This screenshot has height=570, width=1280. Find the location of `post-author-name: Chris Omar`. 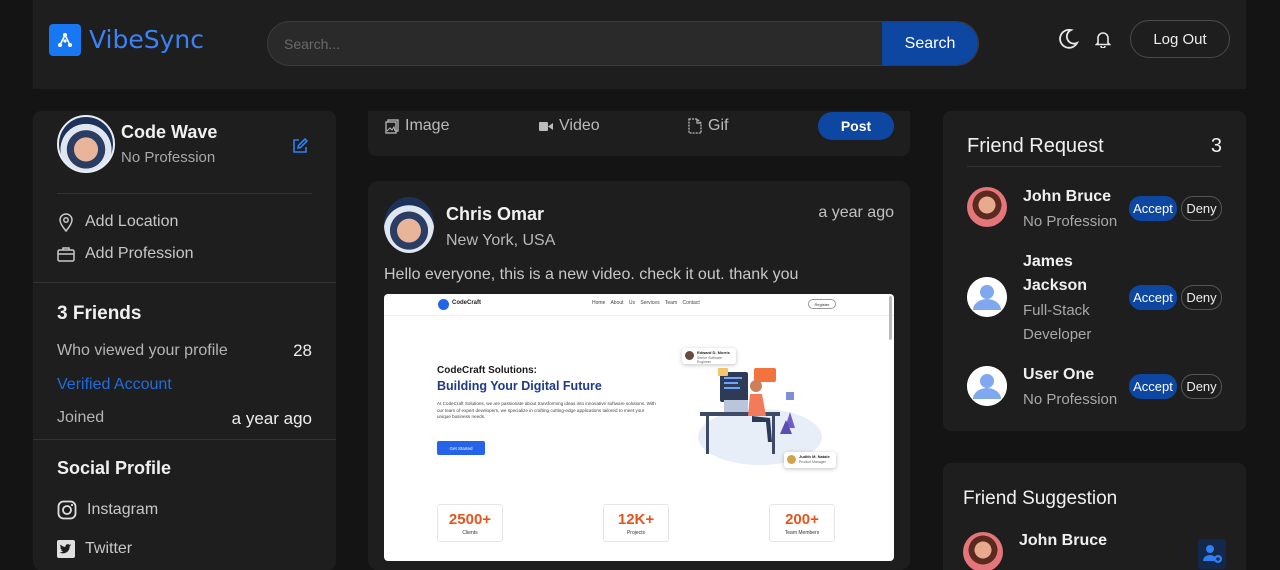

post-author-name: Chris Omar is located at coordinates (495, 214).